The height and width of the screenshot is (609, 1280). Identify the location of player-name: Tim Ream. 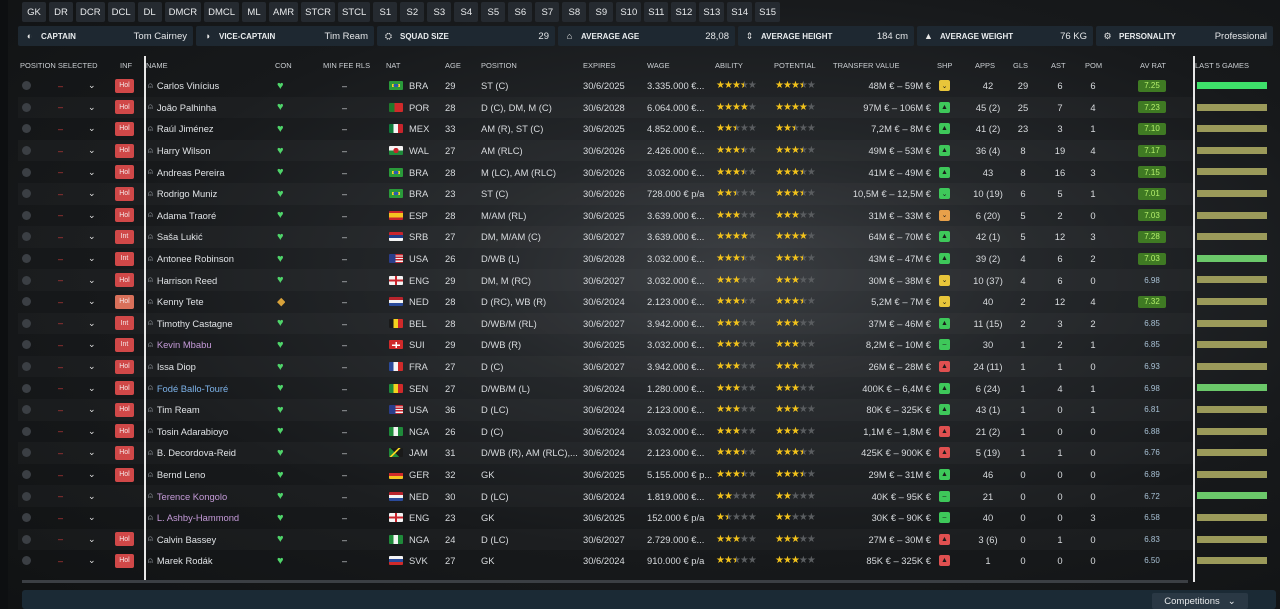
(178, 409).